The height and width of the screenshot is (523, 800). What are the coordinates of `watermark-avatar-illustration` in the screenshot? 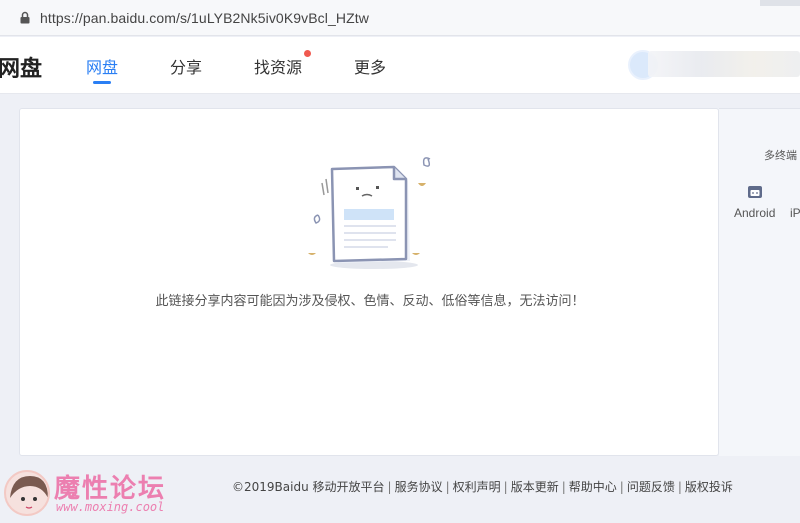 It's located at (27, 493).